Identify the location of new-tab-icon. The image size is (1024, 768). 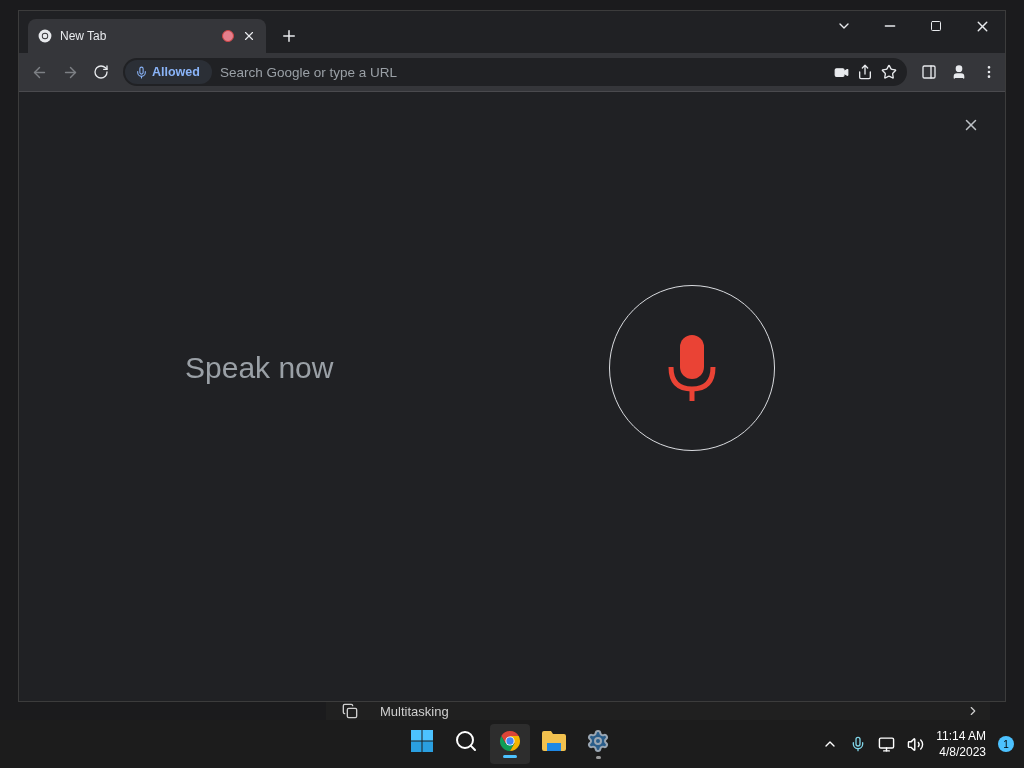
(289, 36).